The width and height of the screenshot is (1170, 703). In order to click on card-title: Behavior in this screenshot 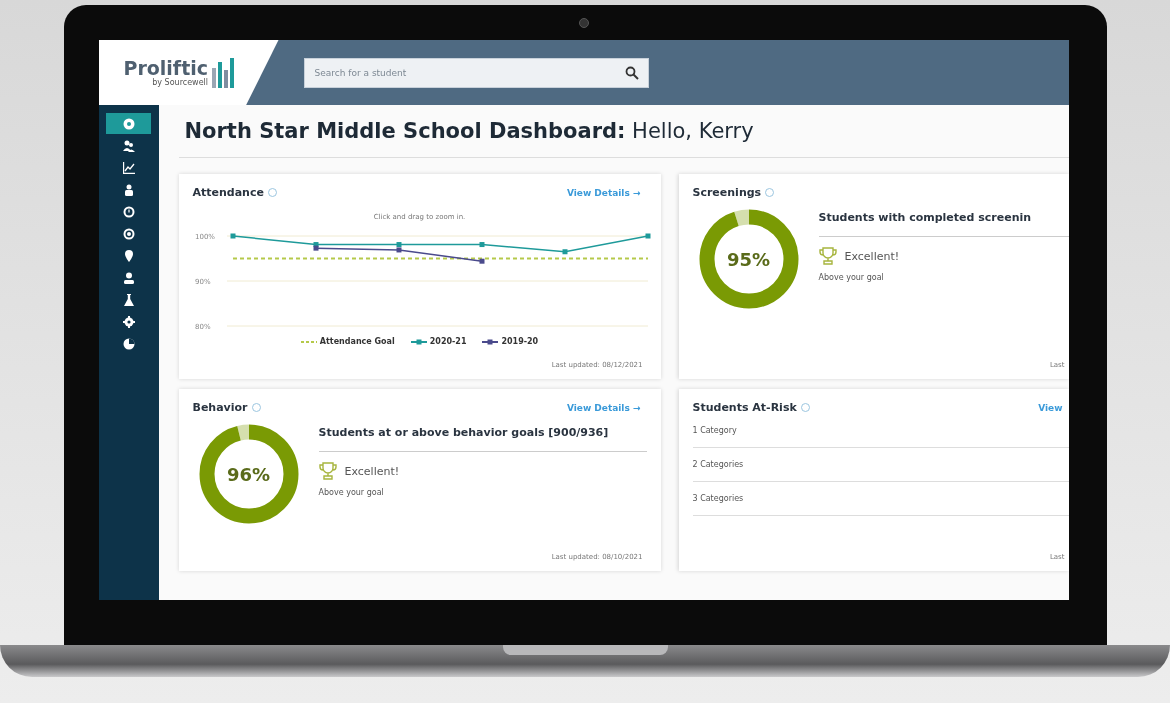, I will do `click(220, 407)`.